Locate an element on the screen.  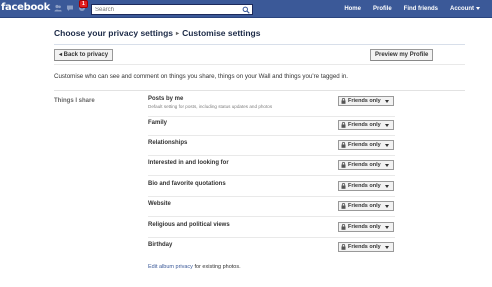
section-label-things-i-share: Things I share is located at coordinates (74, 101).